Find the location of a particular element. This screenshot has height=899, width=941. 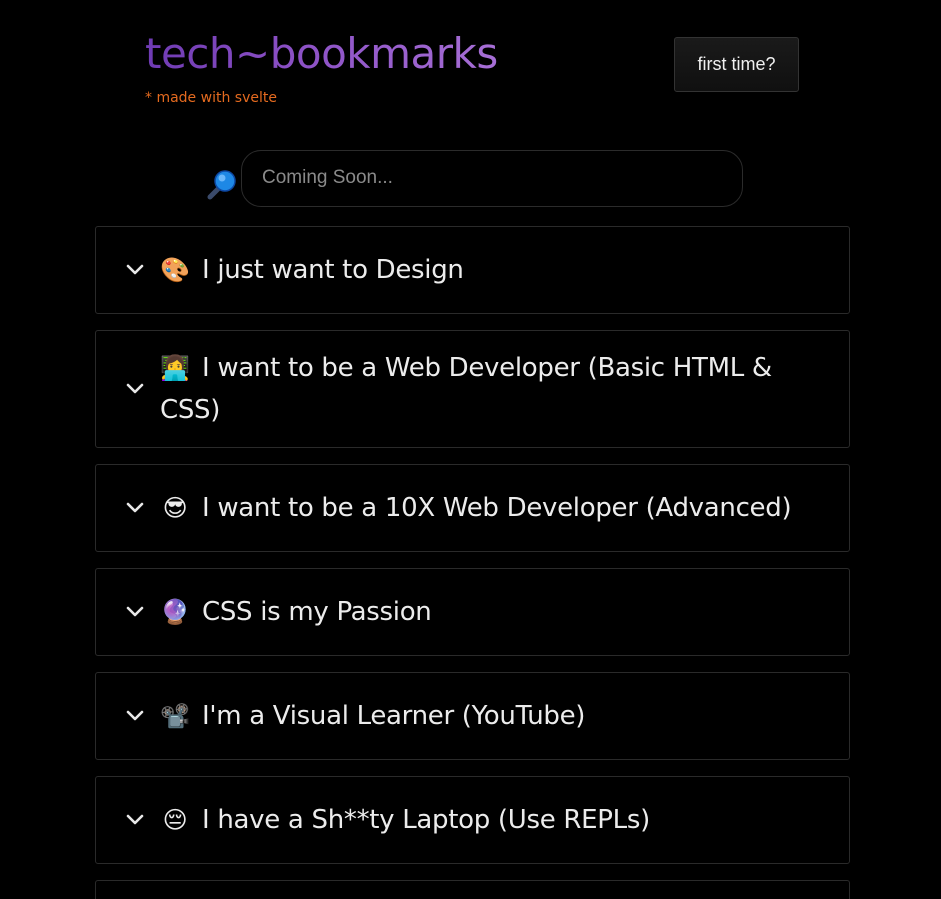

section-label: CSS is my Passion is located at coordinates (317, 612).